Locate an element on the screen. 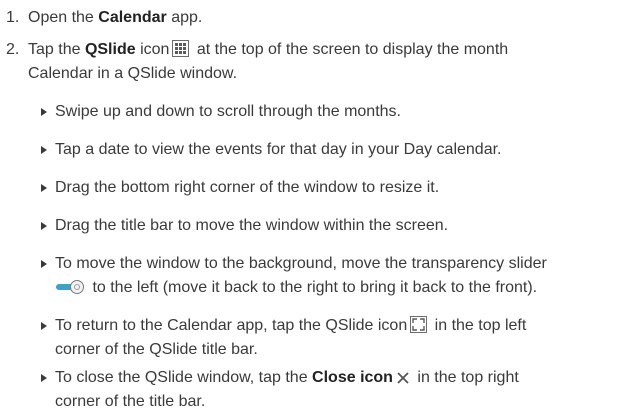 This screenshot has width=637, height=414. step-text: app. is located at coordinates (184, 17).